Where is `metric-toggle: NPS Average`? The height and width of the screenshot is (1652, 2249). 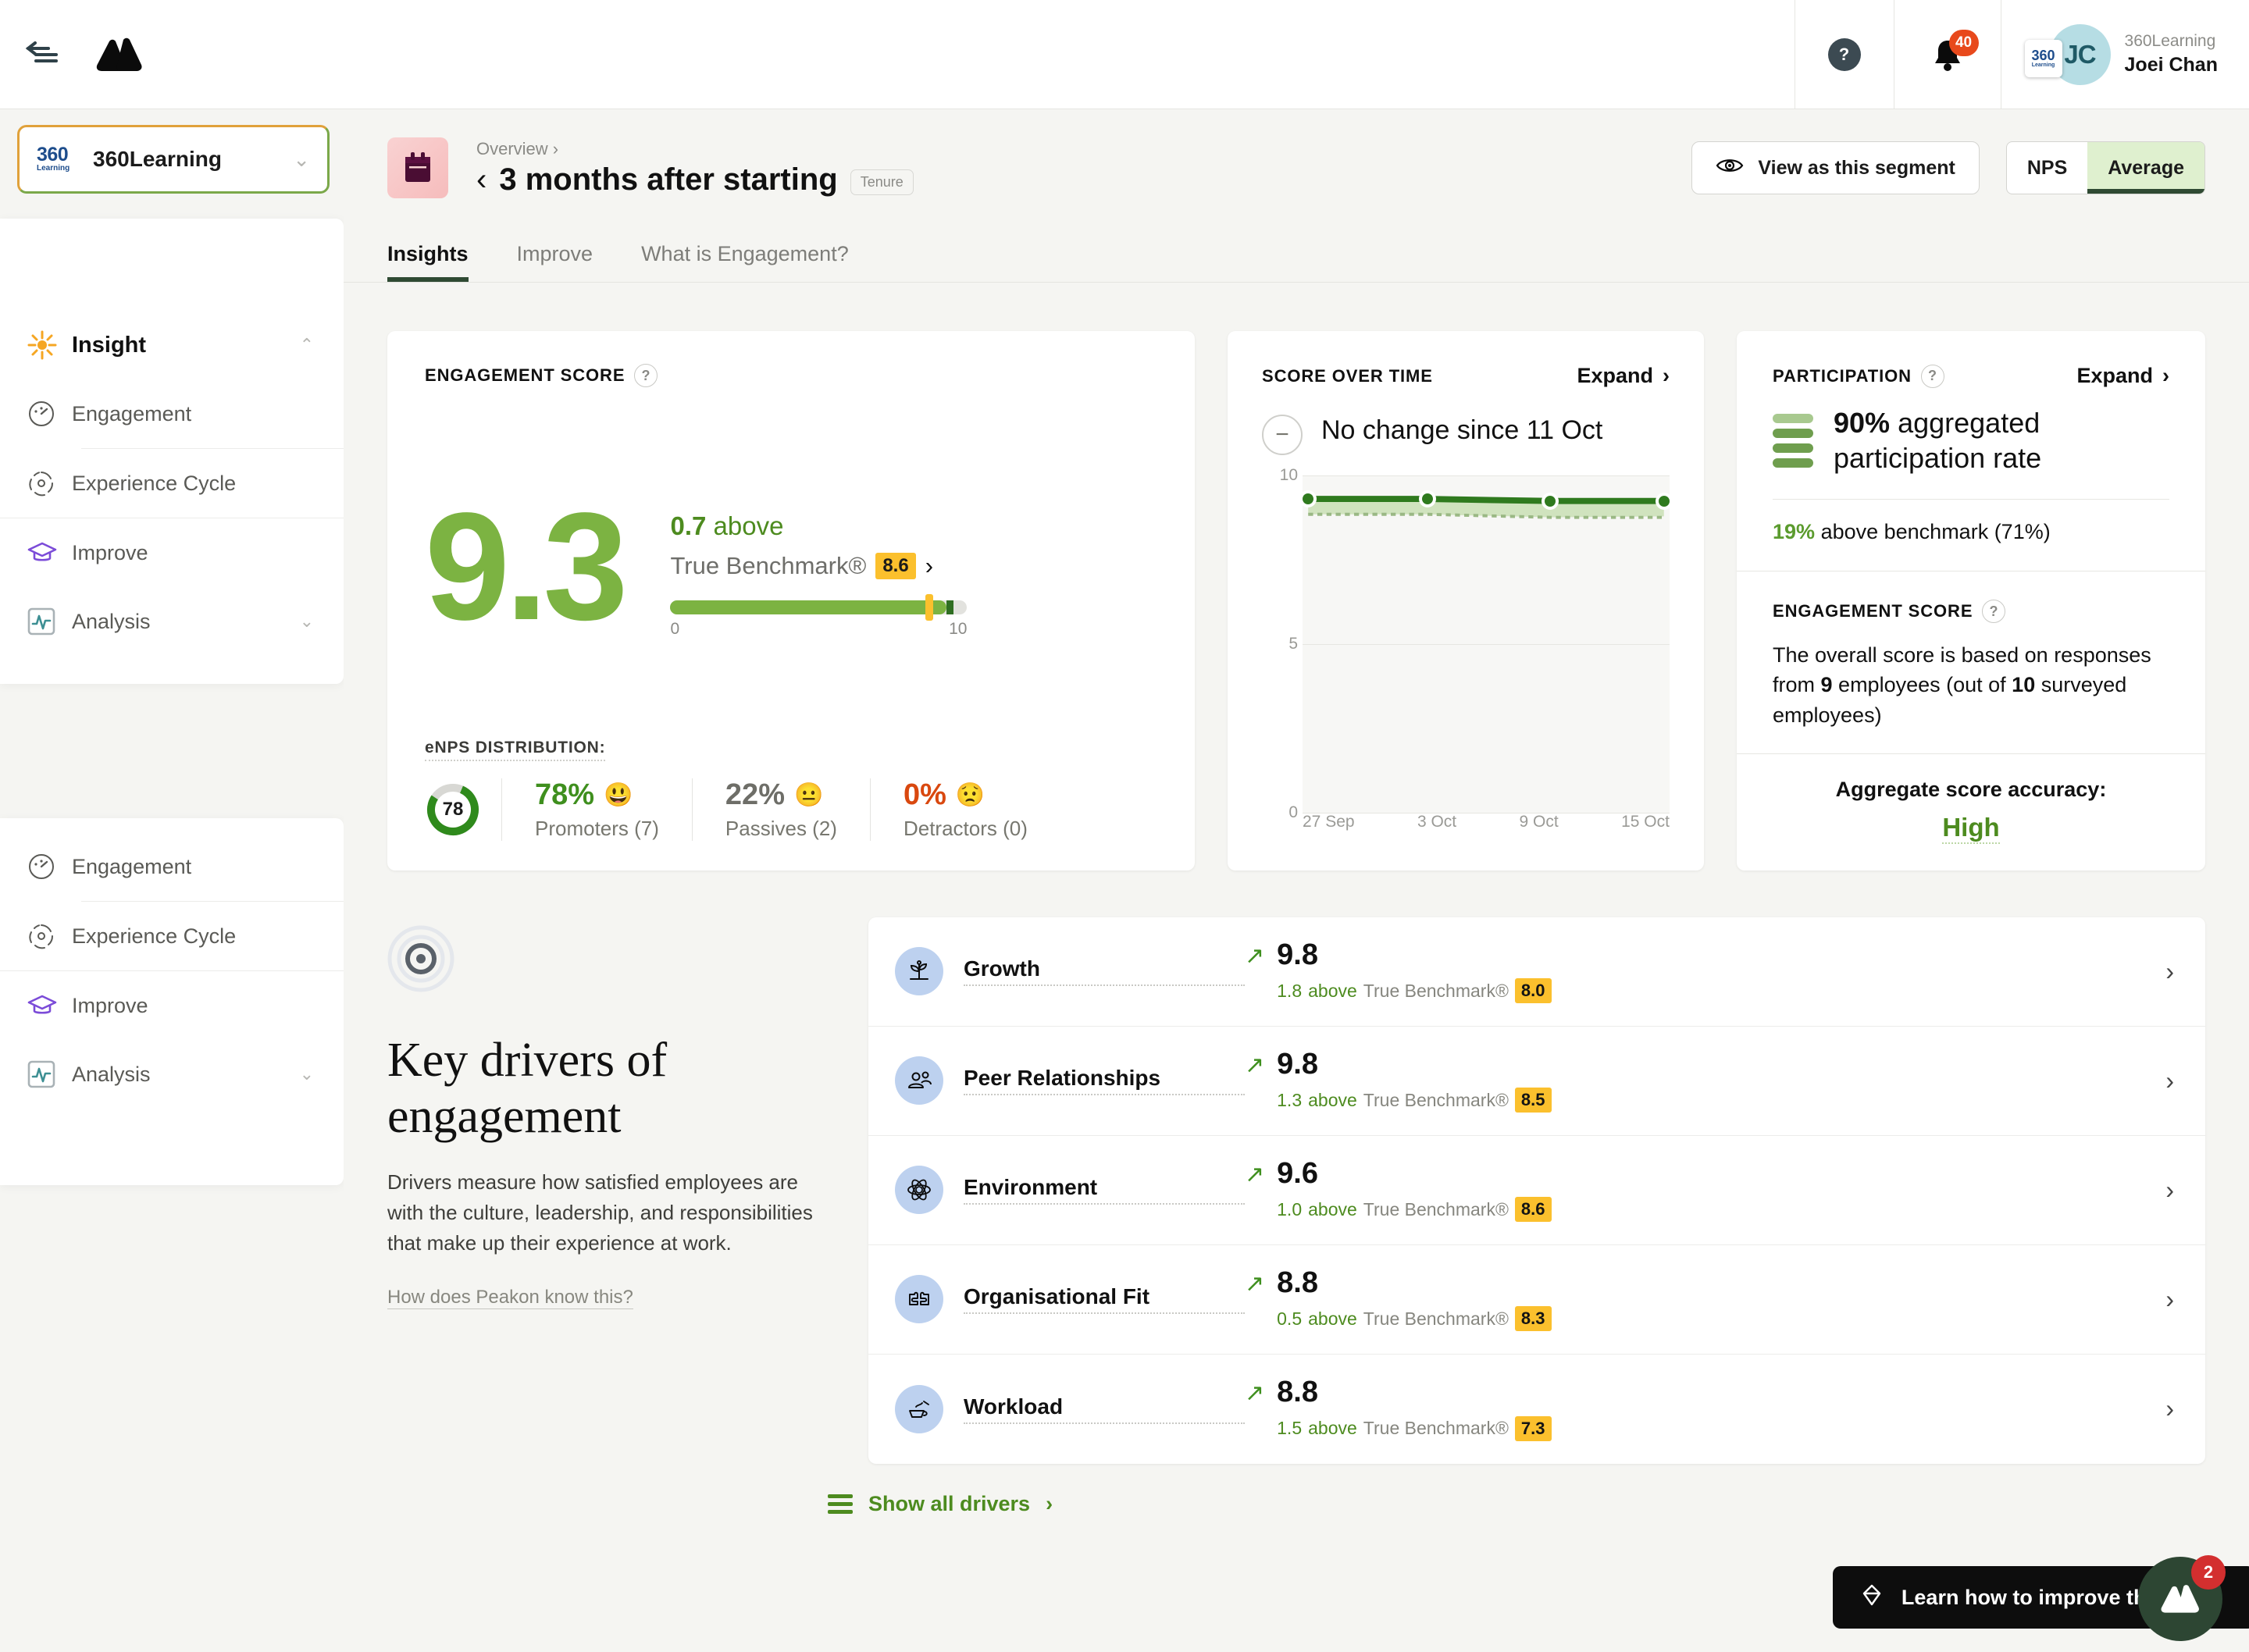 metric-toggle: NPS Average is located at coordinates (2105, 167).